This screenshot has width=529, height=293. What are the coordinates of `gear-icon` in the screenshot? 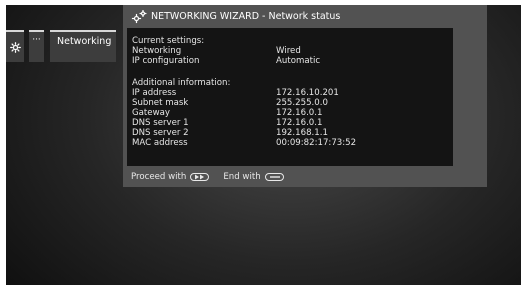 It's located at (15, 47).